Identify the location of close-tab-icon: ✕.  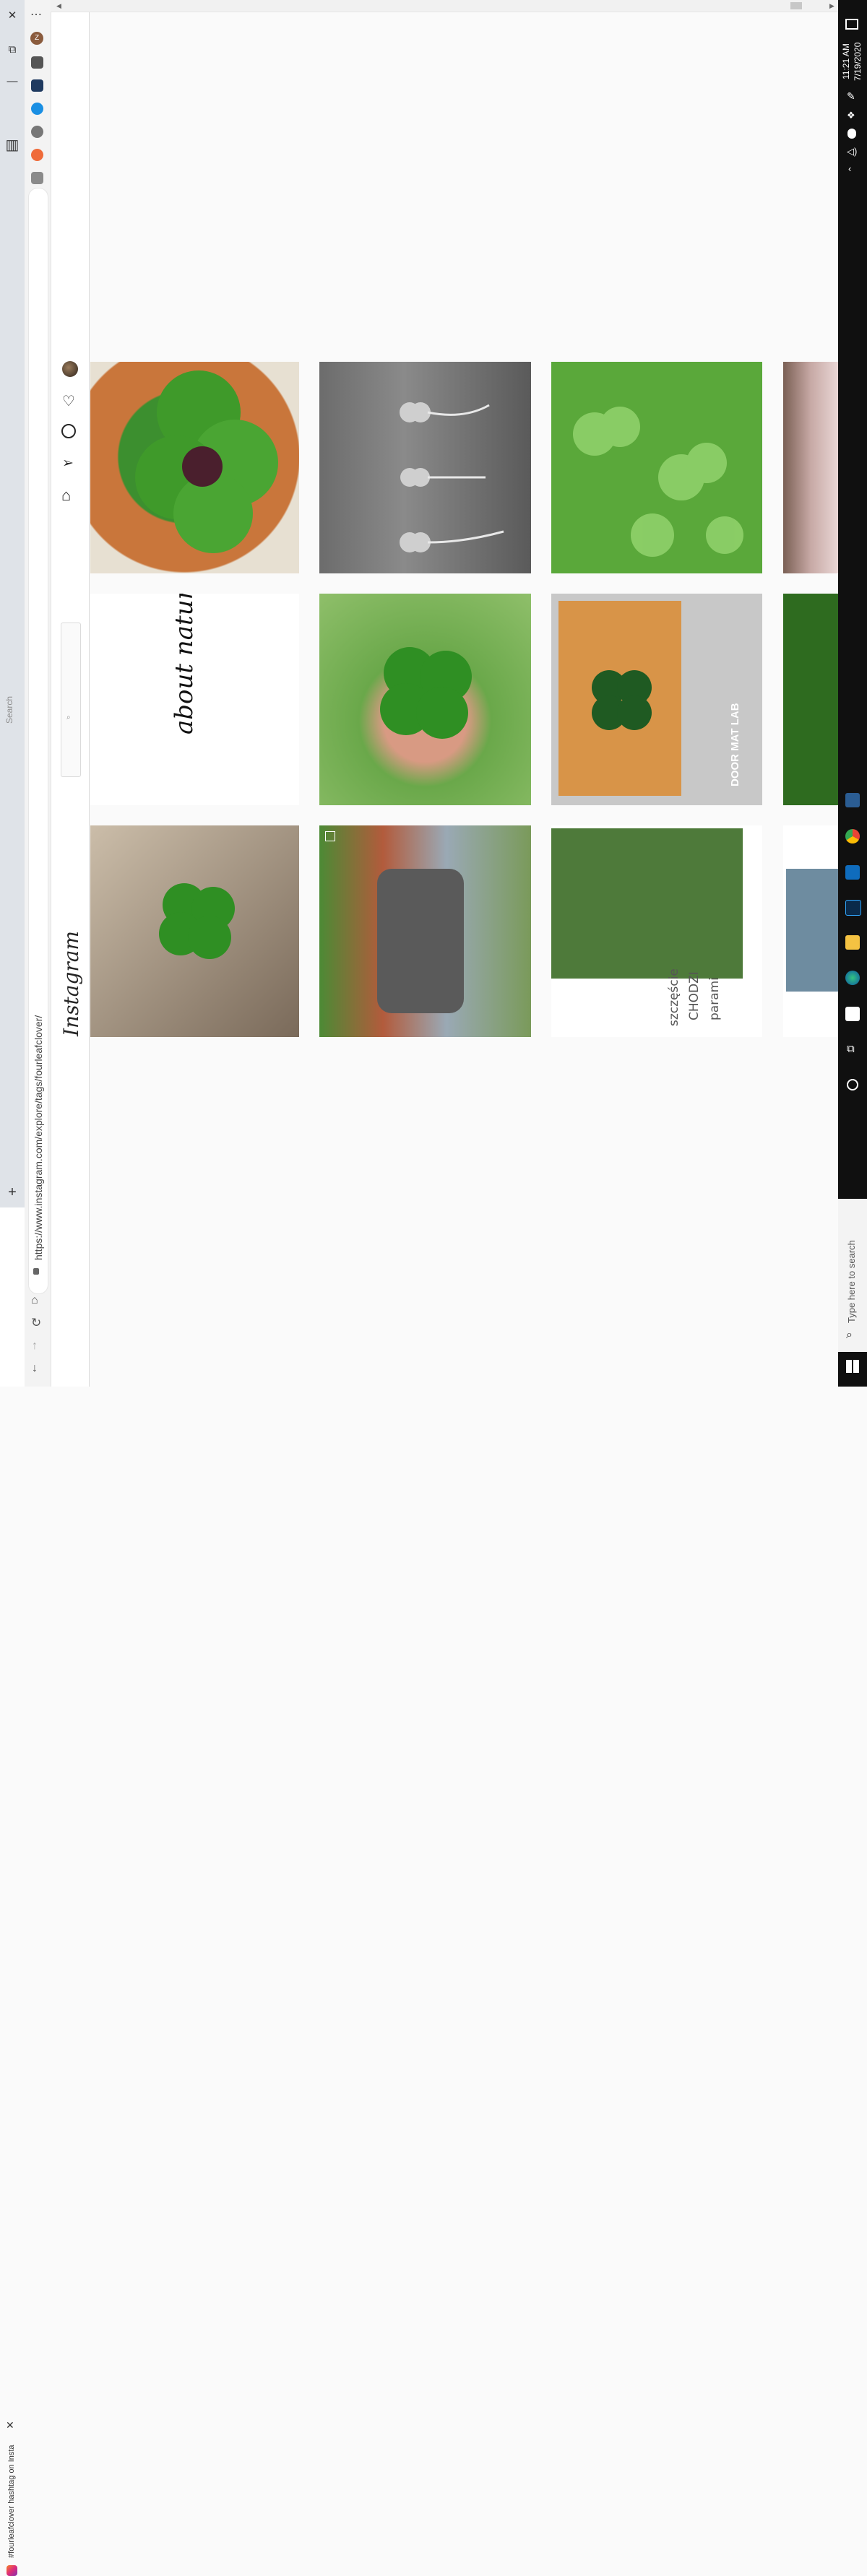
(10, 2425).